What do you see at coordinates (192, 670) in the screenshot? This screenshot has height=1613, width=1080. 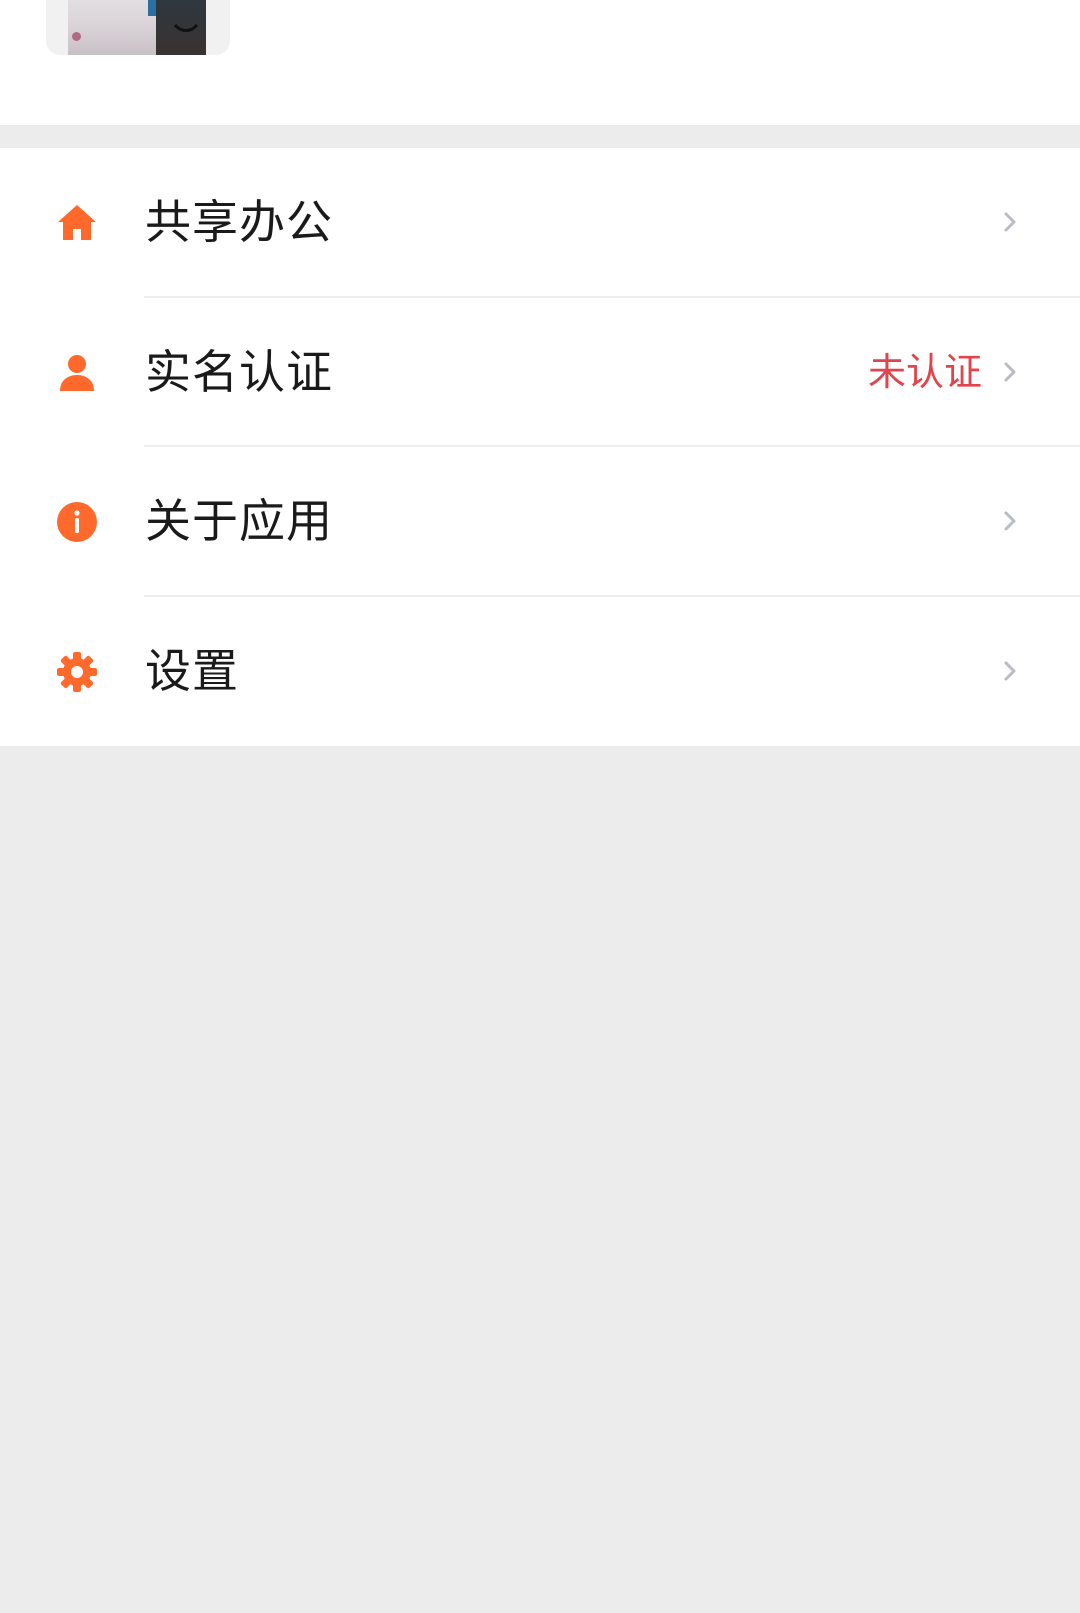 I see `menu-item-label: 设置` at bounding box center [192, 670].